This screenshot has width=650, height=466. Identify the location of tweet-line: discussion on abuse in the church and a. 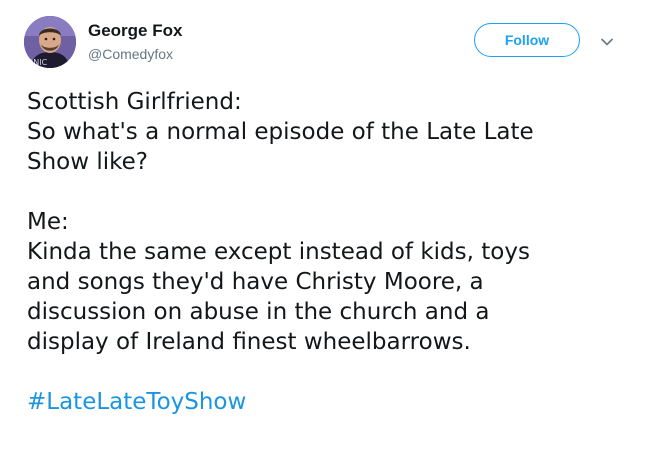
(258, 312).